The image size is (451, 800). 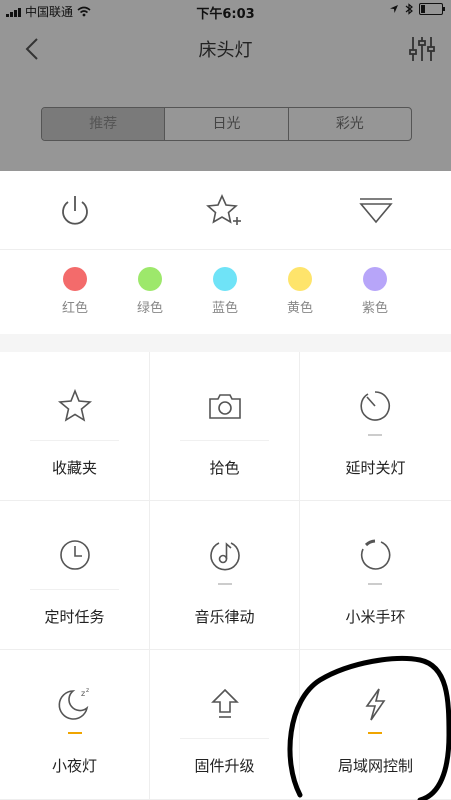 I want to click on battery-icon, so click(x=432, y=9).